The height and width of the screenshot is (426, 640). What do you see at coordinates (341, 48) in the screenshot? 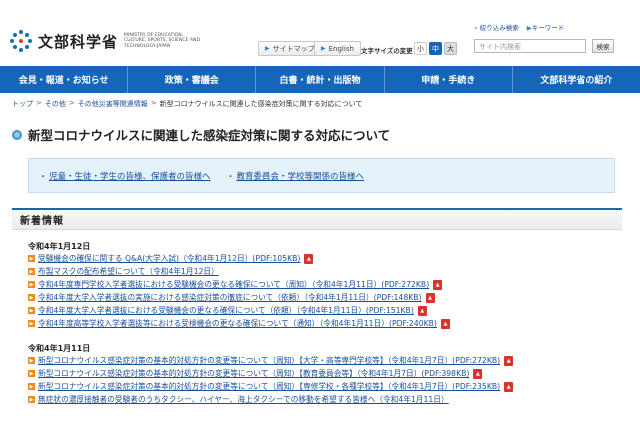
I see `english-label: English` at bounding box center [341, 48].